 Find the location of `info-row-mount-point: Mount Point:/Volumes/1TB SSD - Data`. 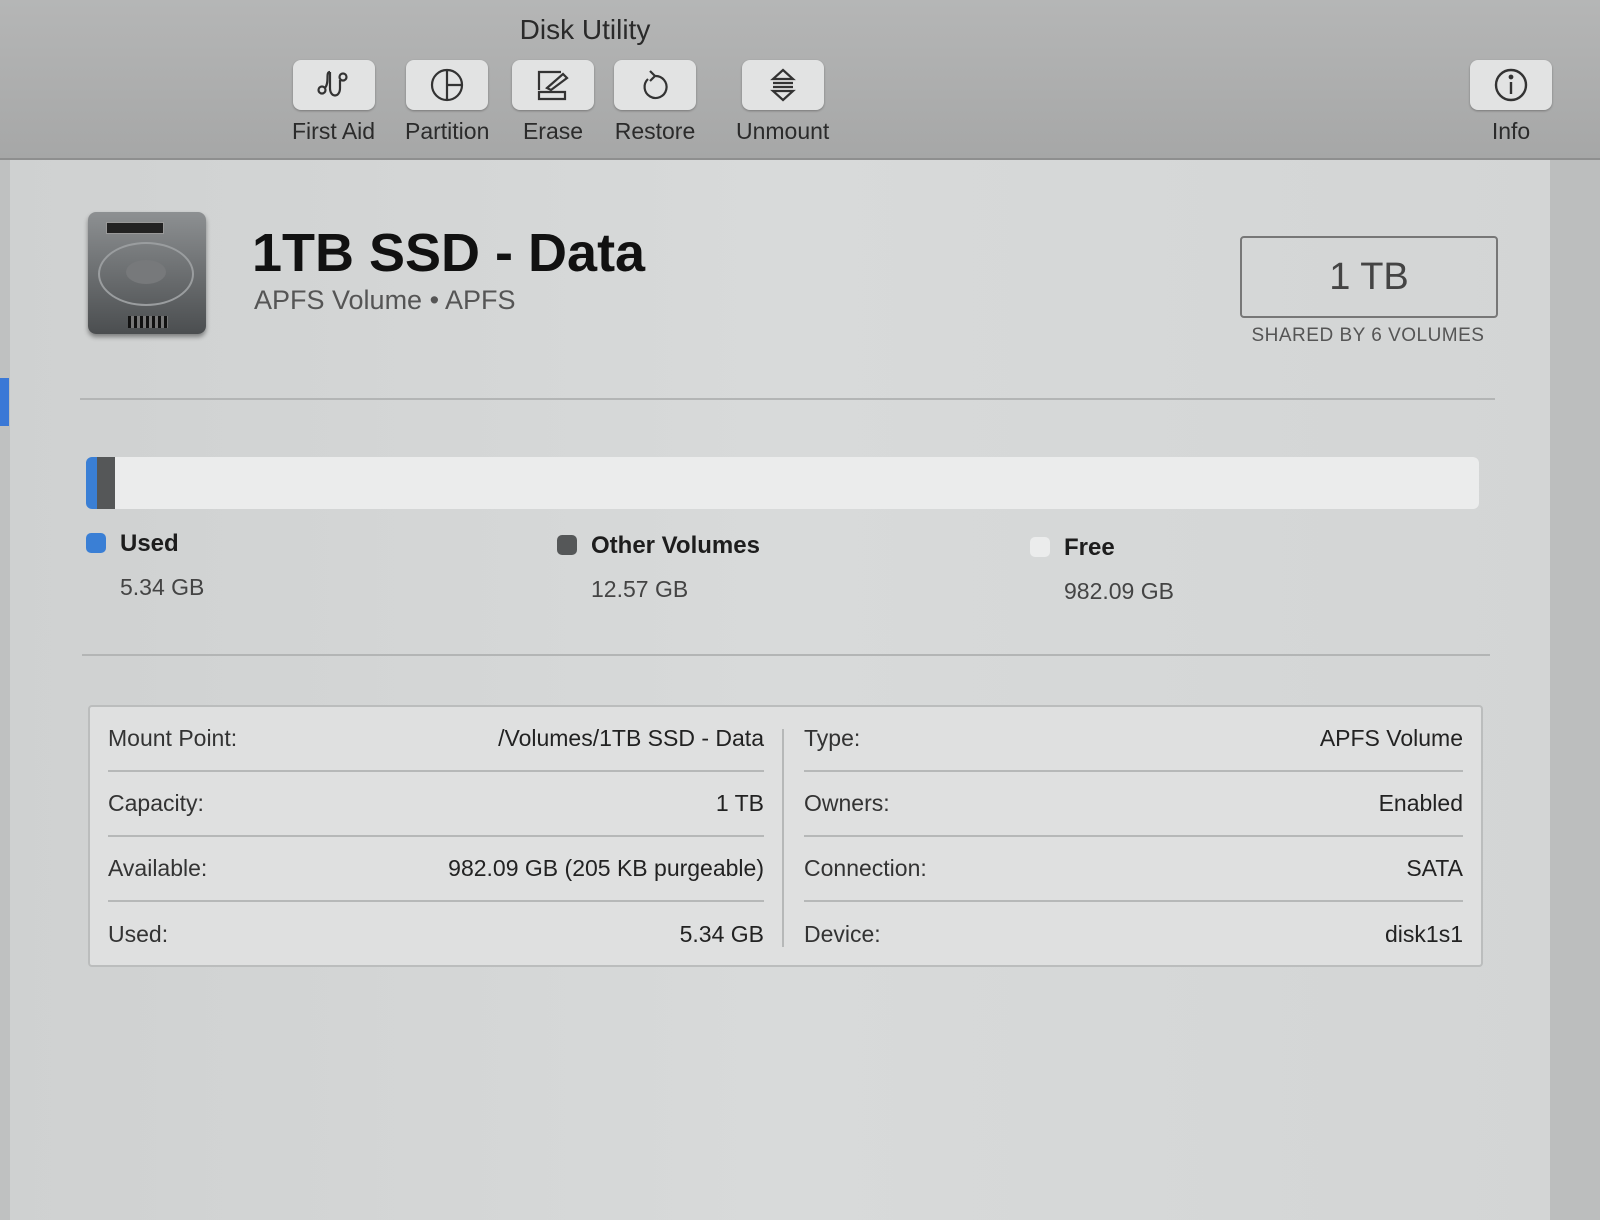

info-row-mount-point: Mount Point:/Volumes/1TB SSD - Data is located at coordinates (436, 739).